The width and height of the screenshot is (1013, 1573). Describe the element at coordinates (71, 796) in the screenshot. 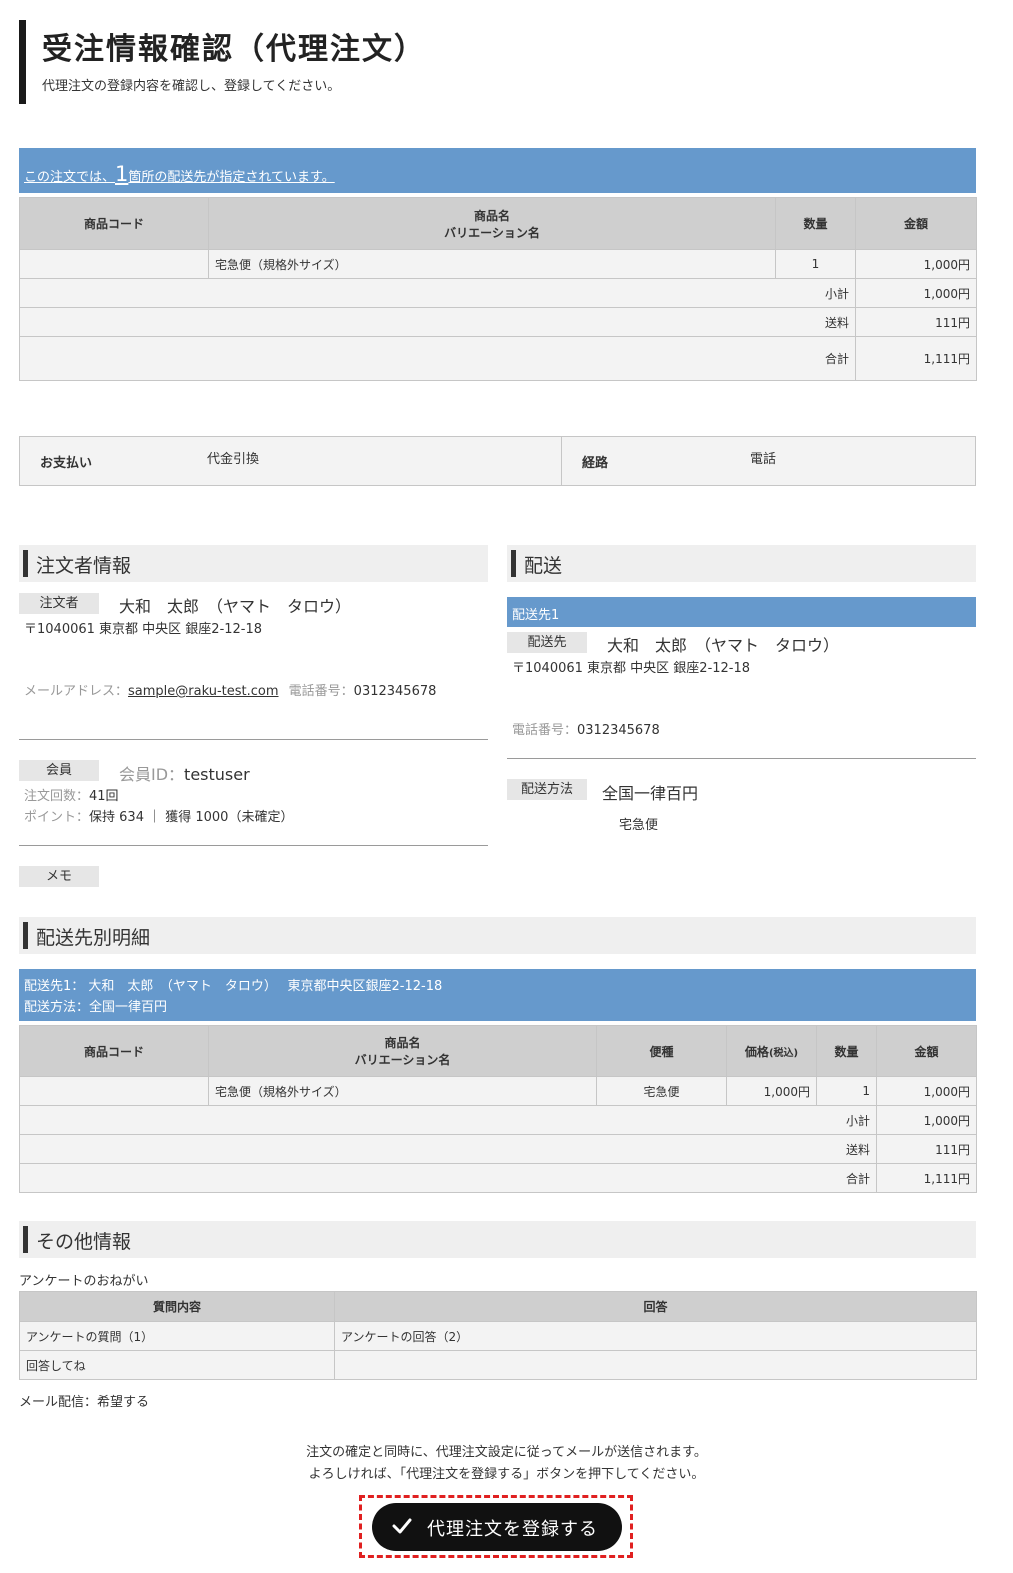

I see `order-count: 注文回数：41回` at that location.